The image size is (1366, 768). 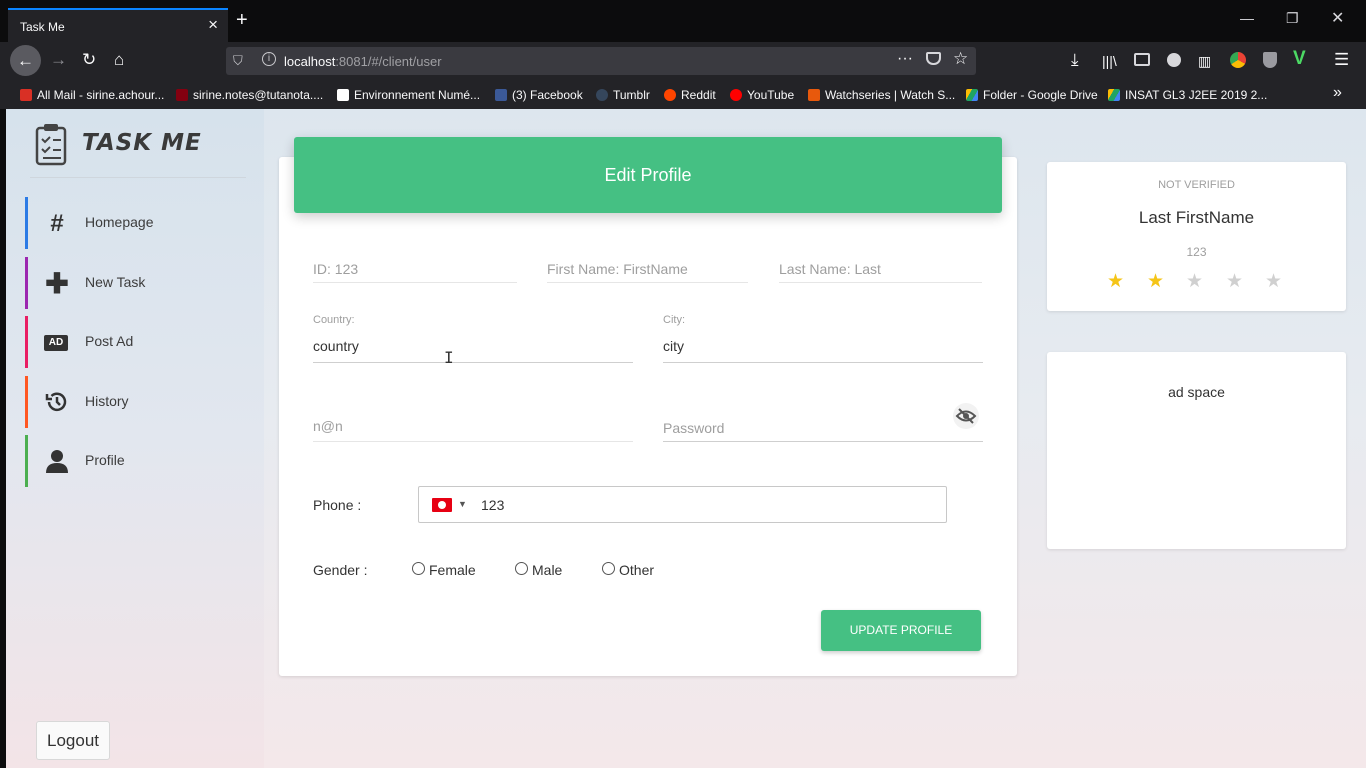 What do you see at coordinates (608, 568) in the screenshot?
I see `gender-other-radio` at bounding box center [608, 568].